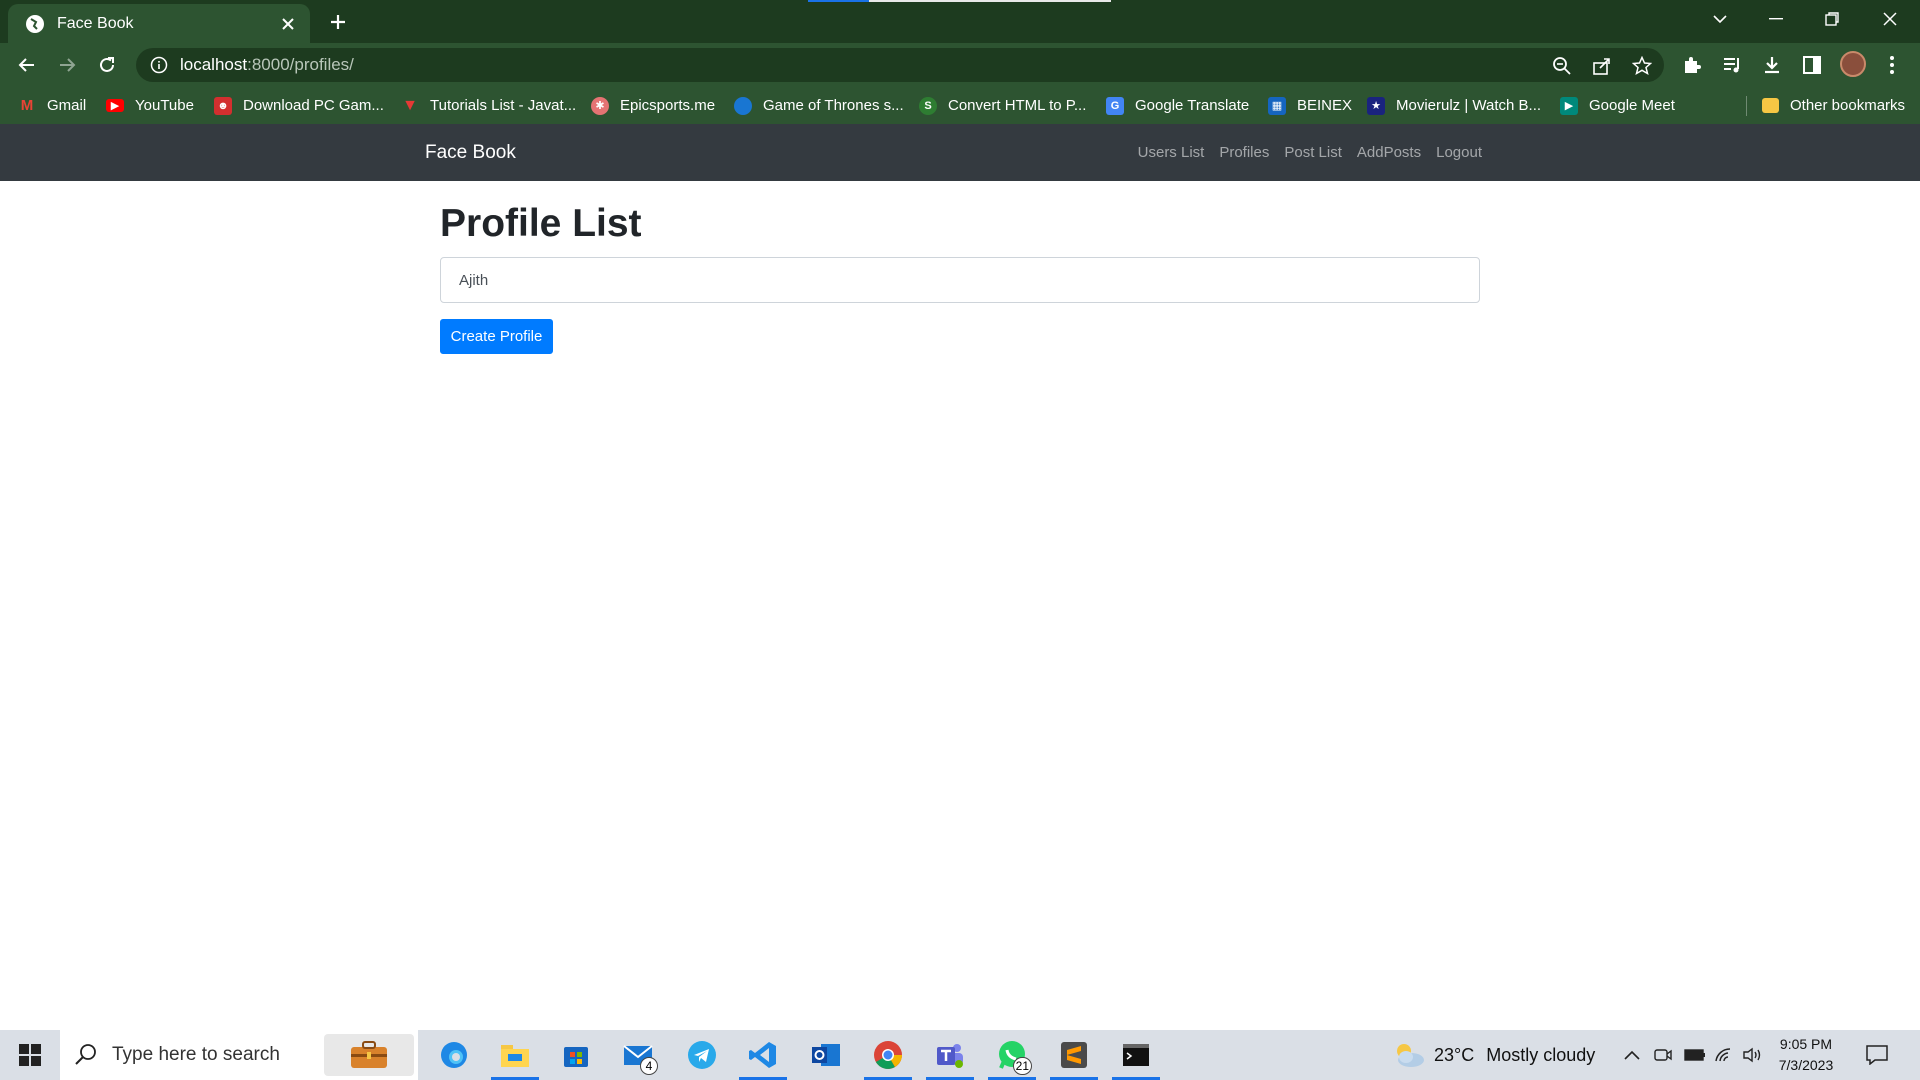 The width and height of the screenshot is (1920, 1080). Describe the element at coordinates (600, 105) in the screenshot. I see `epicsports-icon: ✱` at that location.